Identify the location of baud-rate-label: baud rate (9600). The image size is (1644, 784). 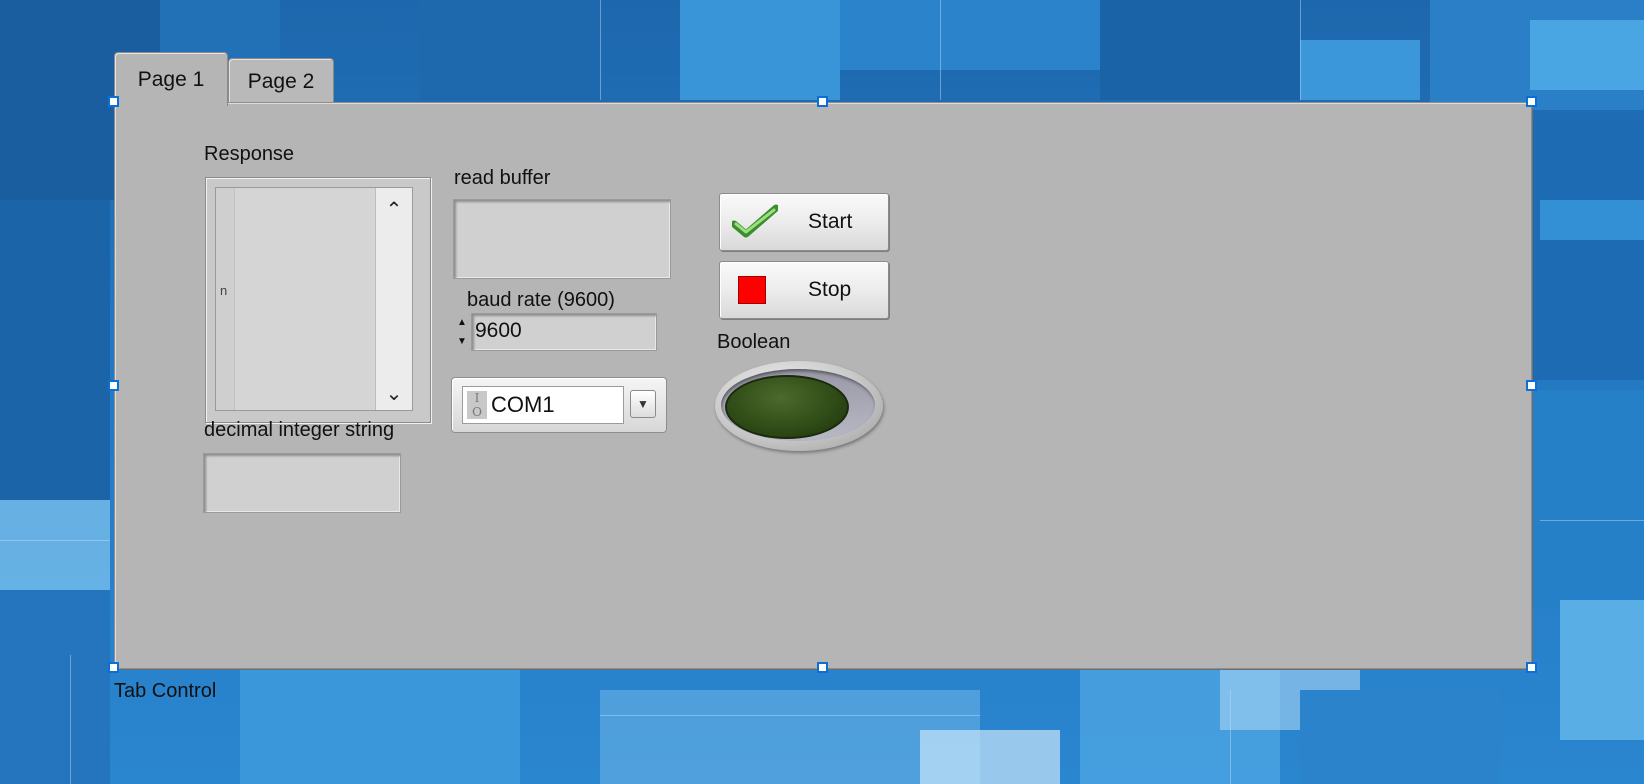
(541, 300).